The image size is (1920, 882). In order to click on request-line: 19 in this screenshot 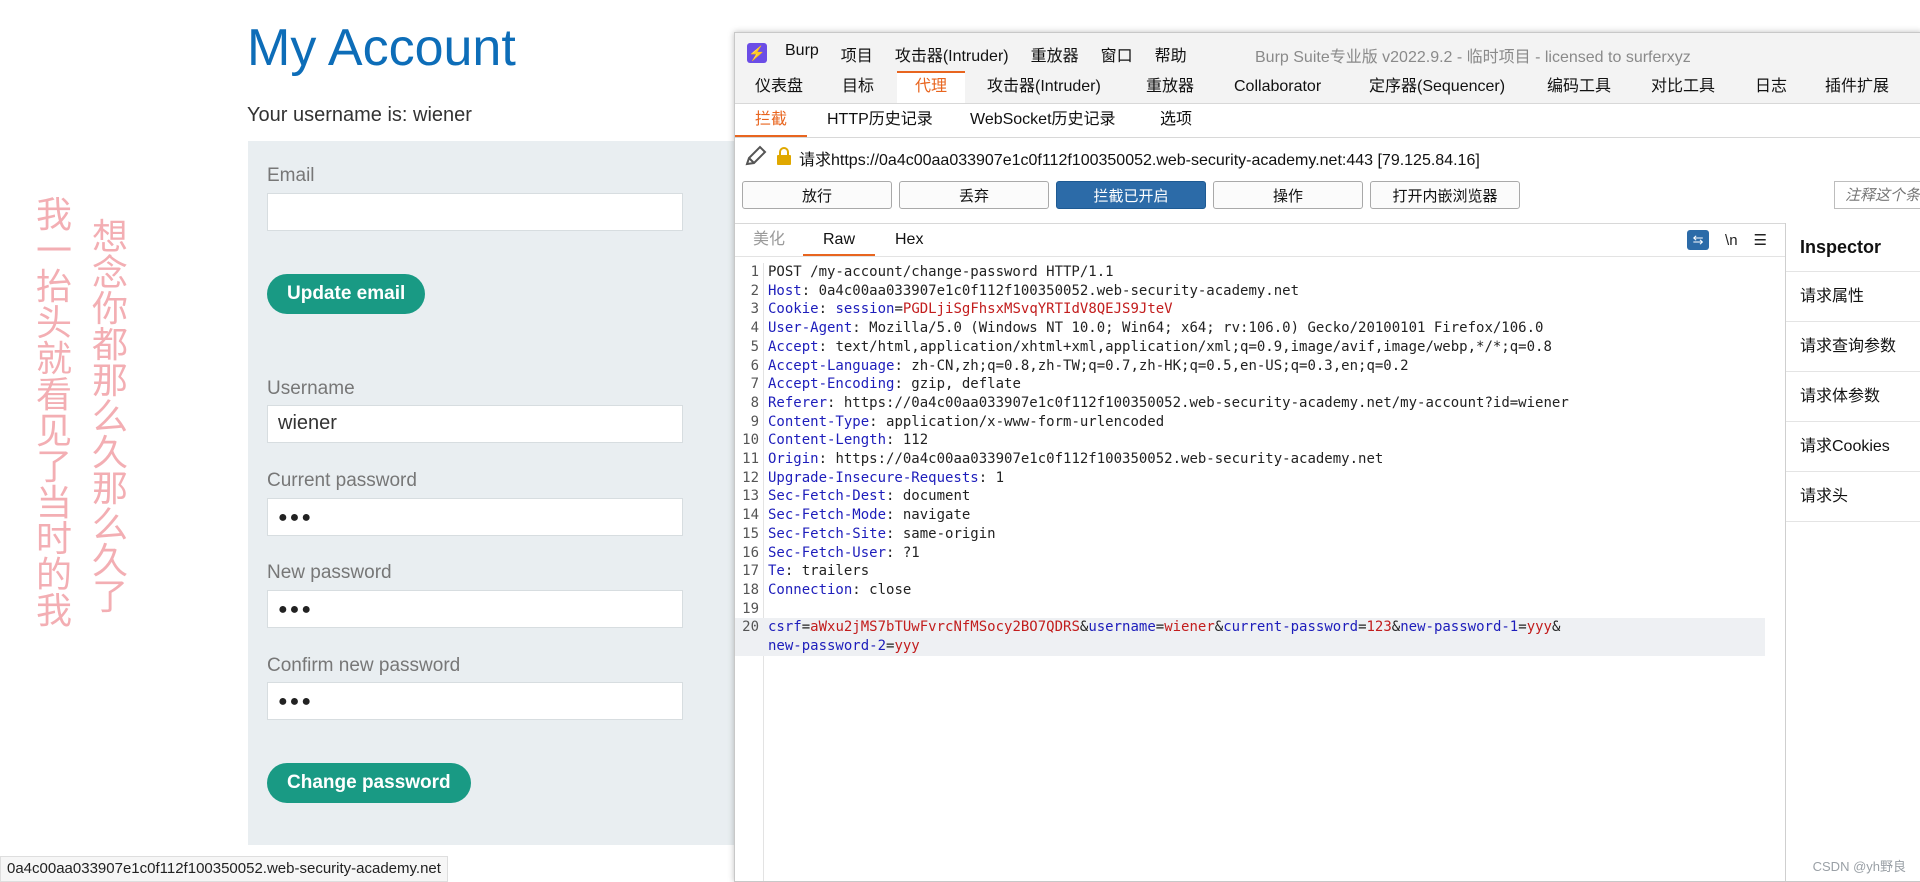, I will do `click(1250, 609)`.